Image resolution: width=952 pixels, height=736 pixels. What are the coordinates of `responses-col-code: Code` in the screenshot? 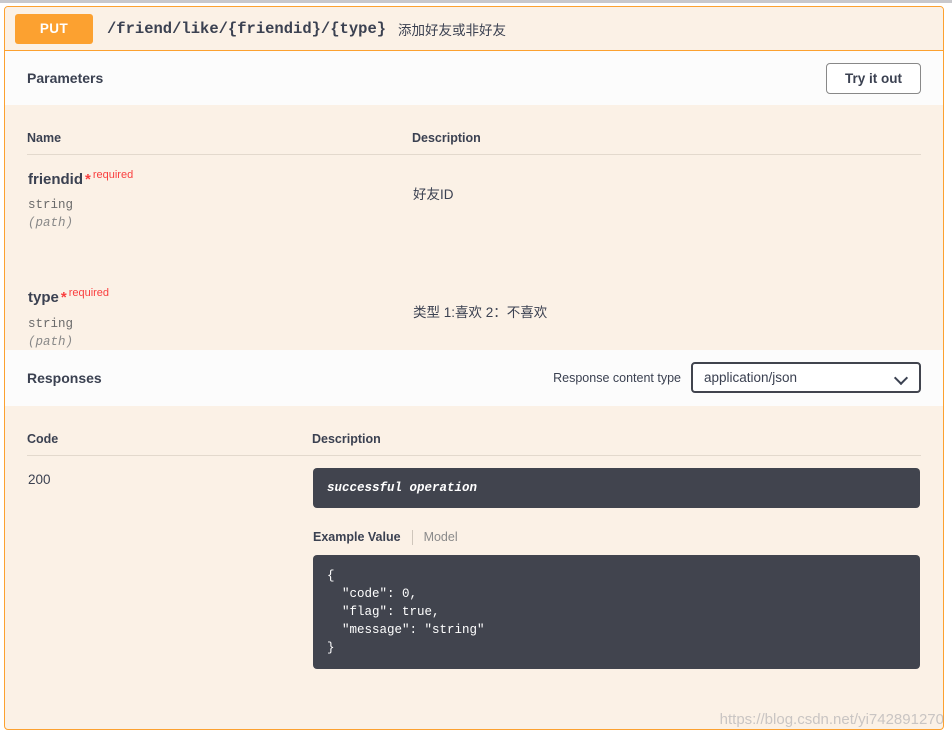 It's located at (169, 430).